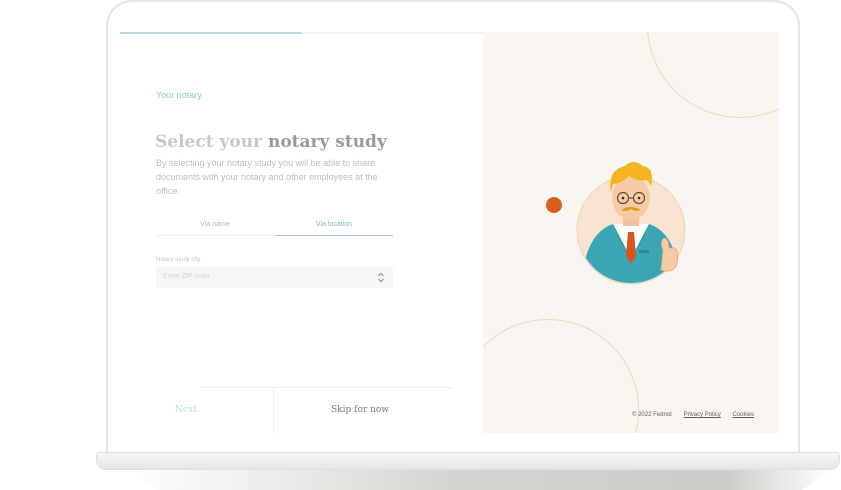 The height and width of the screenshot is (490, 841). Describe the element at coordinates (215, 227) in the screenshot. I see `tab-via-name: Via name` at that location.